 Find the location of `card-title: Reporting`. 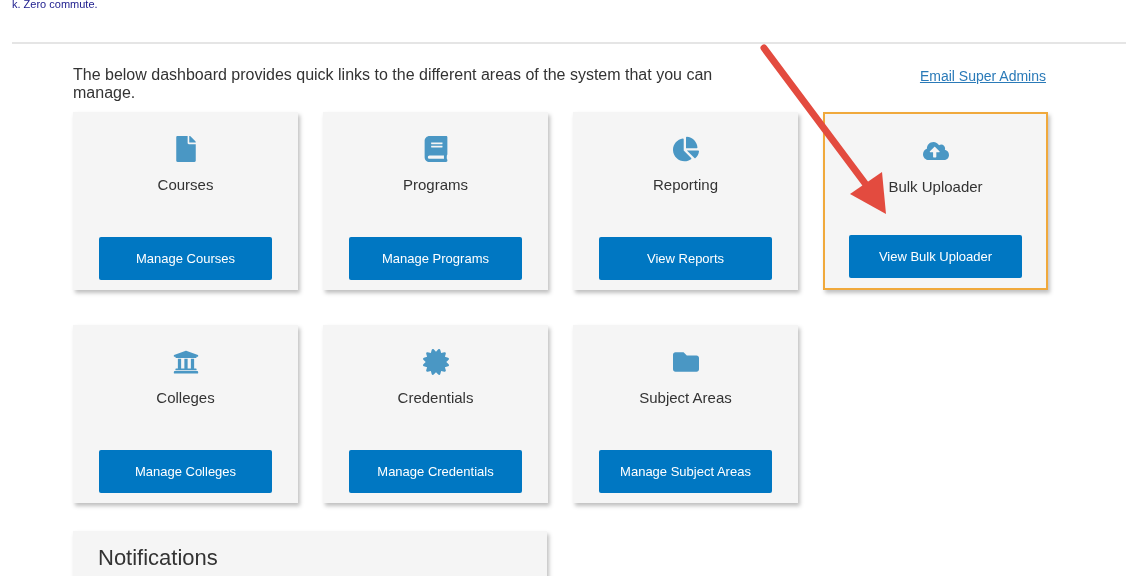

card-title: Reporting is located at coordinates (685, 185).